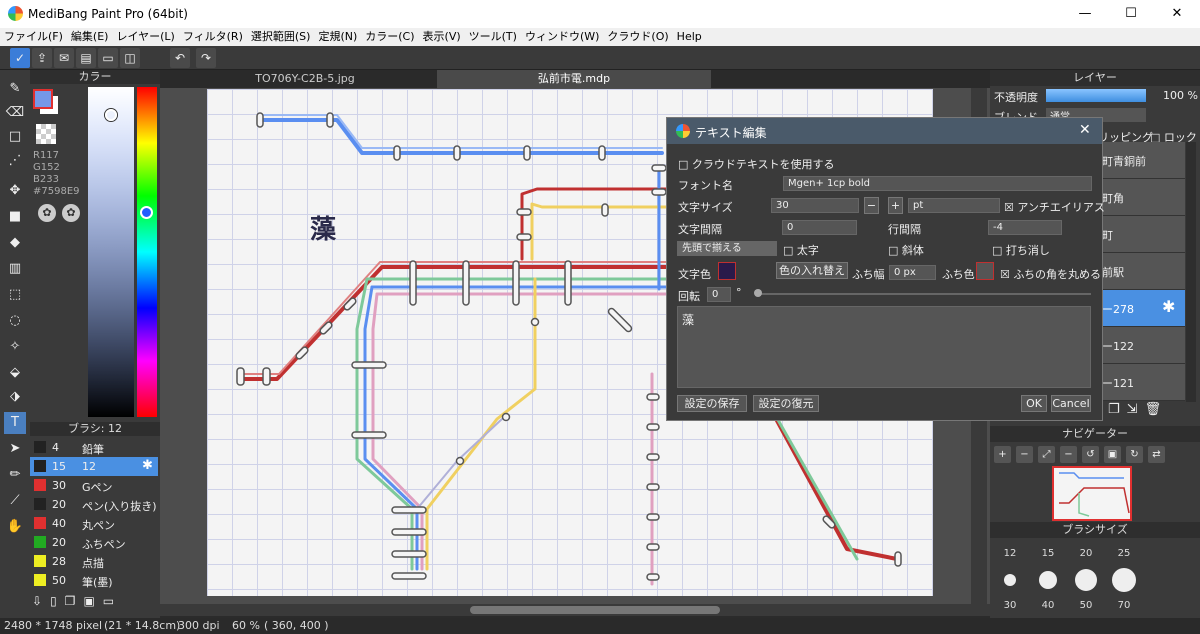  I want to click on canvas-horizontal-scrollbar, so click(575, 610).